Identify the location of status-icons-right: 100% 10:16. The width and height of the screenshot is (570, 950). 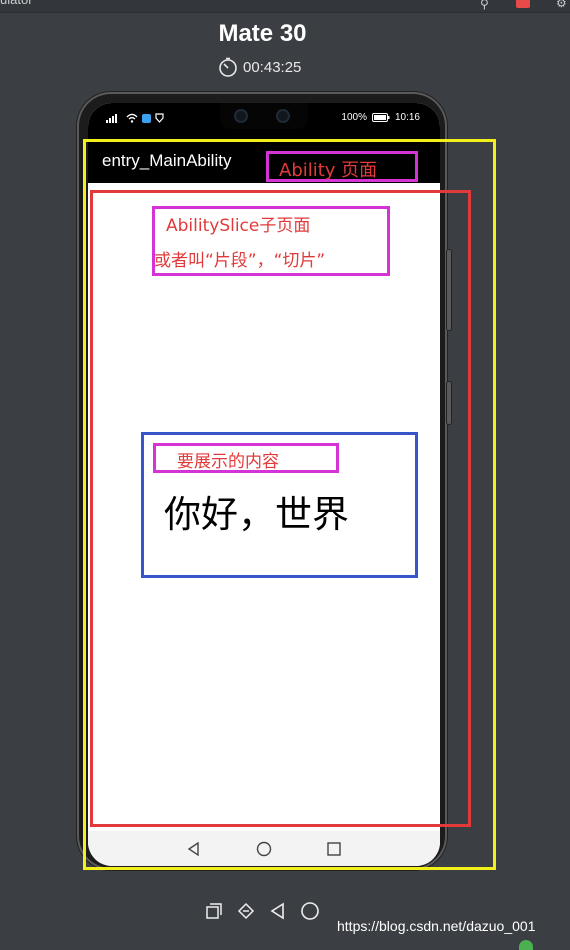
(380, 117).